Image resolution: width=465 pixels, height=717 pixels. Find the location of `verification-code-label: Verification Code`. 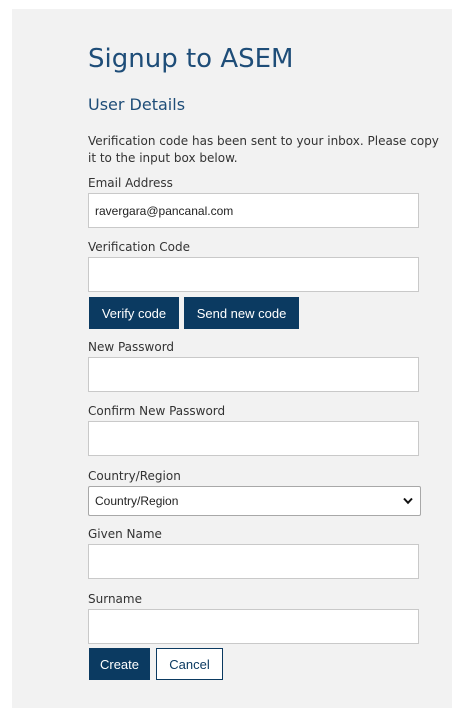

verification-code-label: Verification Code is located at coordinates (139, 247).